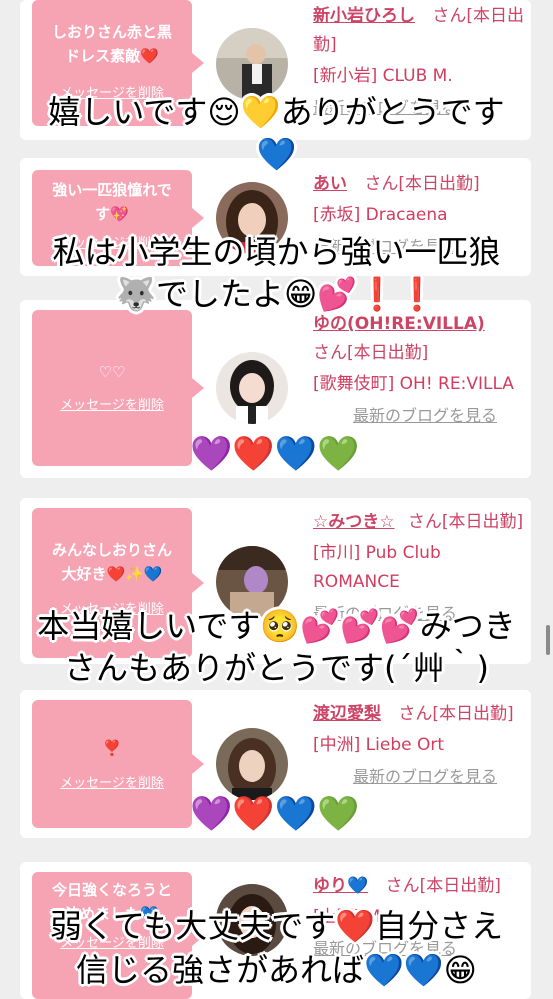 The image size is (553, 999). Describe the element at coordinates (112, 372) in the screenshot. I see `message-text: ♡♡` at that location.